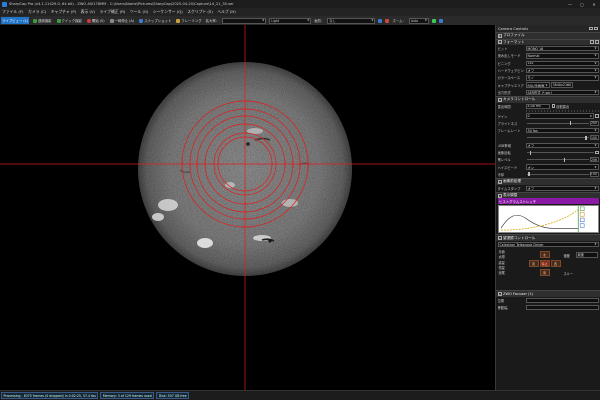 The height and width of the screenshot is (400, 600). Describe the element at coordinates (380, 20) in the screenshot. I see `stretch-icon` at that location.